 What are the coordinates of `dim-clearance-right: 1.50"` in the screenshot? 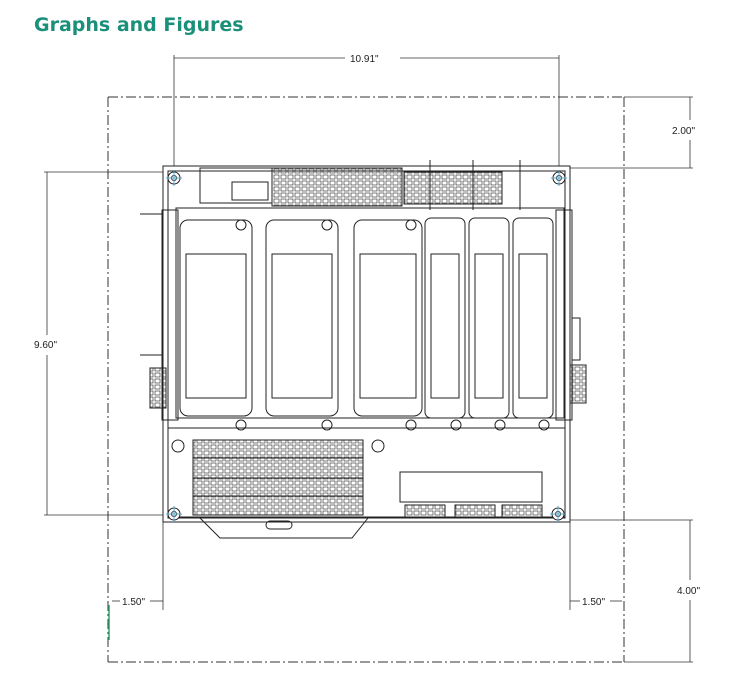 It's located at (593, 602).